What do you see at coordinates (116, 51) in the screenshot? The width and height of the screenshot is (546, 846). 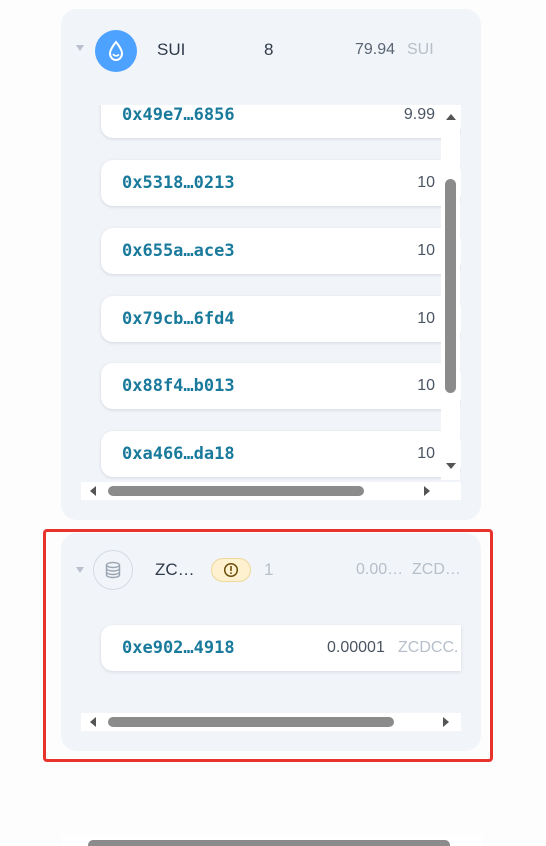 I see `sui-droplet-icon` at bounding box center [116, 51].